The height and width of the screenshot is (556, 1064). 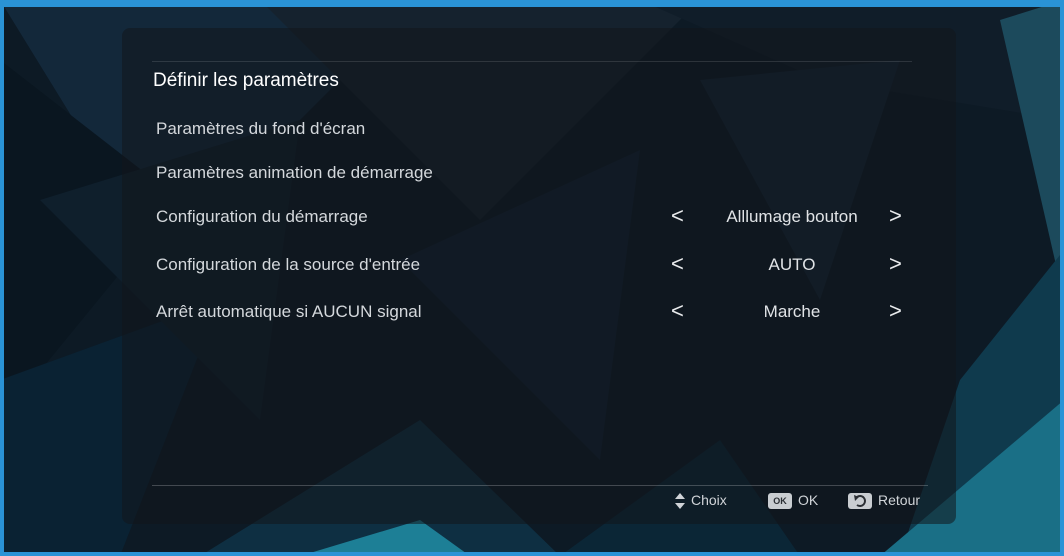 What do you see at coordinates (536, 129) in the screenshot?
I see `menu-item-wallpaper-settings: Paramètres du fond d'écran` at bounding box center [536, 129].